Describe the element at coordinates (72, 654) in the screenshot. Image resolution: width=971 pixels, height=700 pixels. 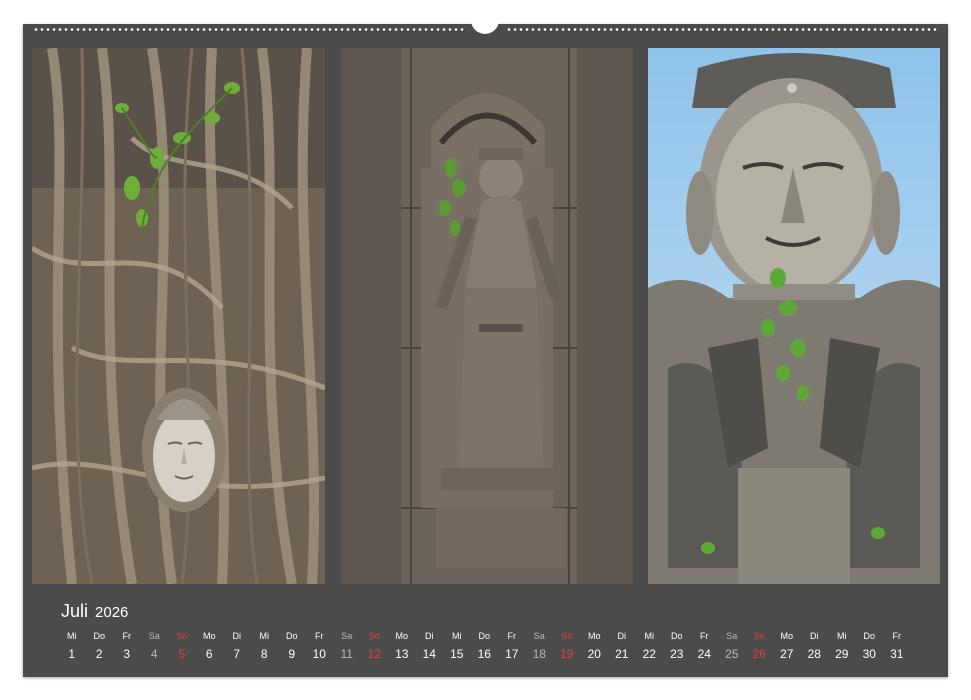
I see `day-number: 1` at that location.